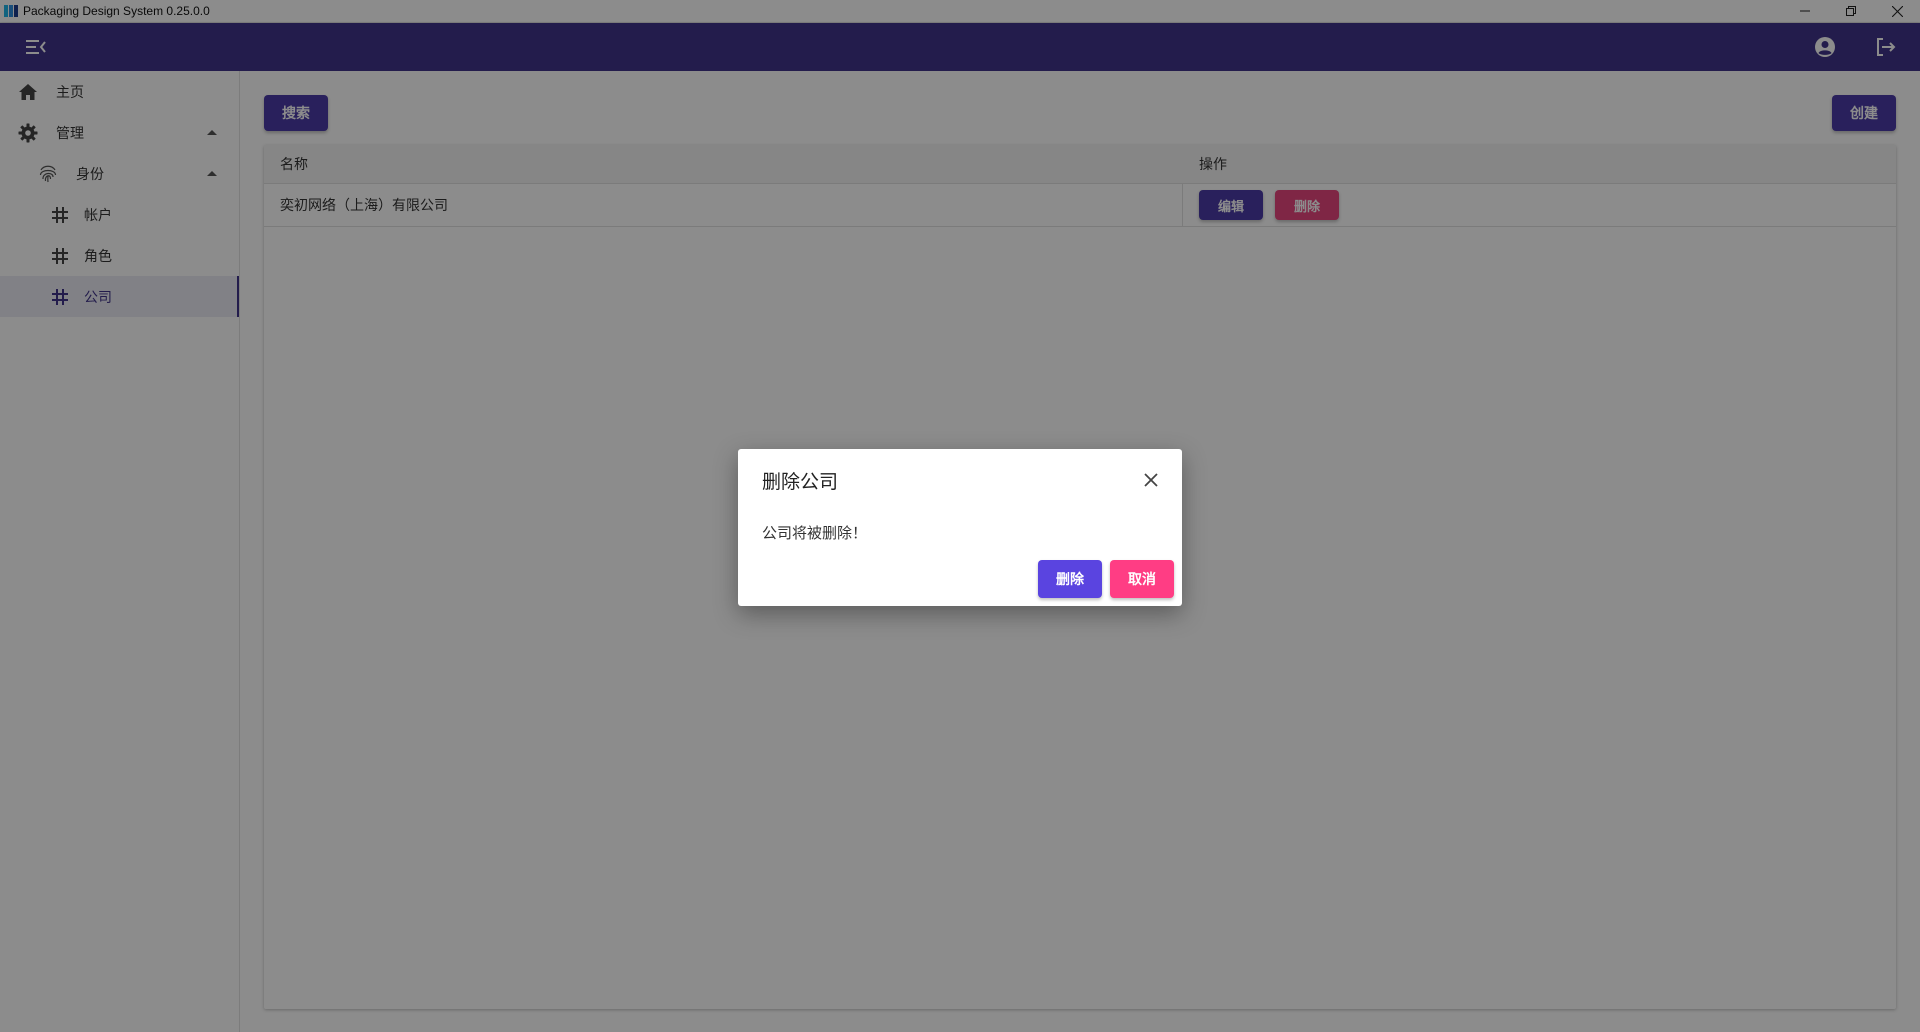 This screenshot has width=1920, height=1032. I want to click on close-icon, so click(1151, 480).